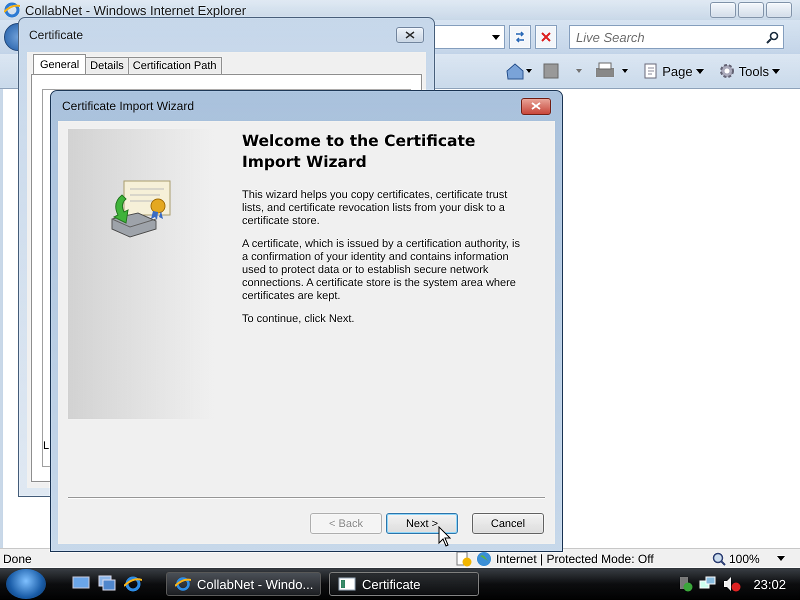 This screenshot has height=600, width=800. Describe the element at coordinates (136, 10) in the screenshot. I see `window-title: CollabNet - Windows Internet Explorer` at that location.